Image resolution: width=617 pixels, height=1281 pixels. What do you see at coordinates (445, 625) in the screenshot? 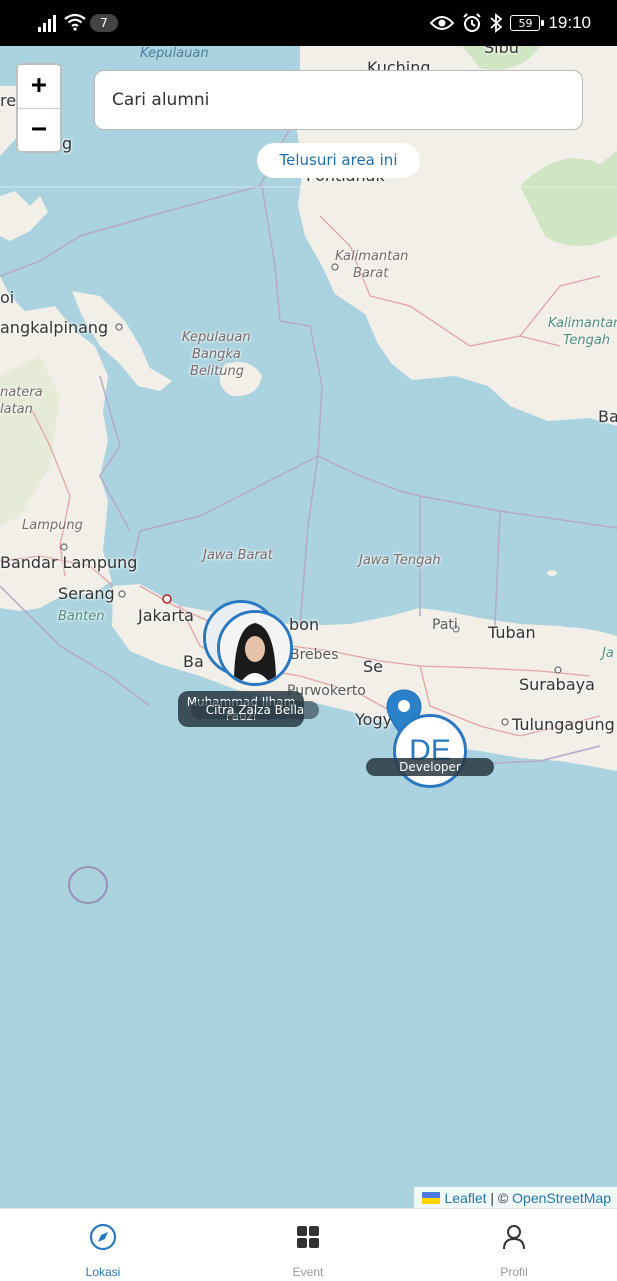
I see `map-label-pati: Pati` at bounding box center [445, 625].